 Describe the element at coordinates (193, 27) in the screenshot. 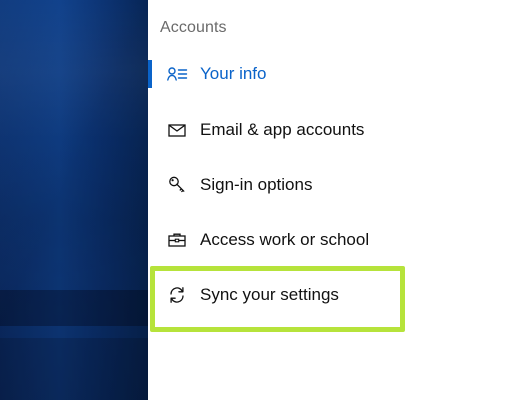

I see `section-title: Accounts` at that location.